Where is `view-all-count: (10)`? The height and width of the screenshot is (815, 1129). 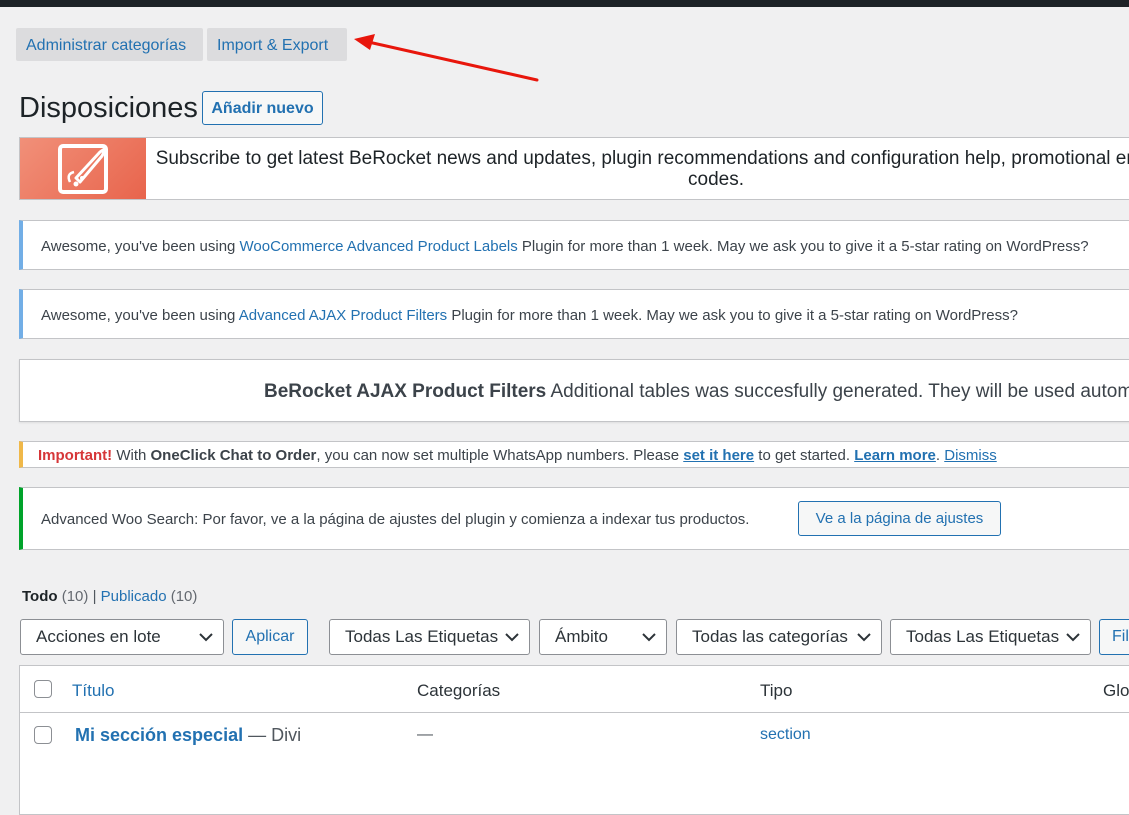 view-all-count: (10) is located at coordinates (75, 596).